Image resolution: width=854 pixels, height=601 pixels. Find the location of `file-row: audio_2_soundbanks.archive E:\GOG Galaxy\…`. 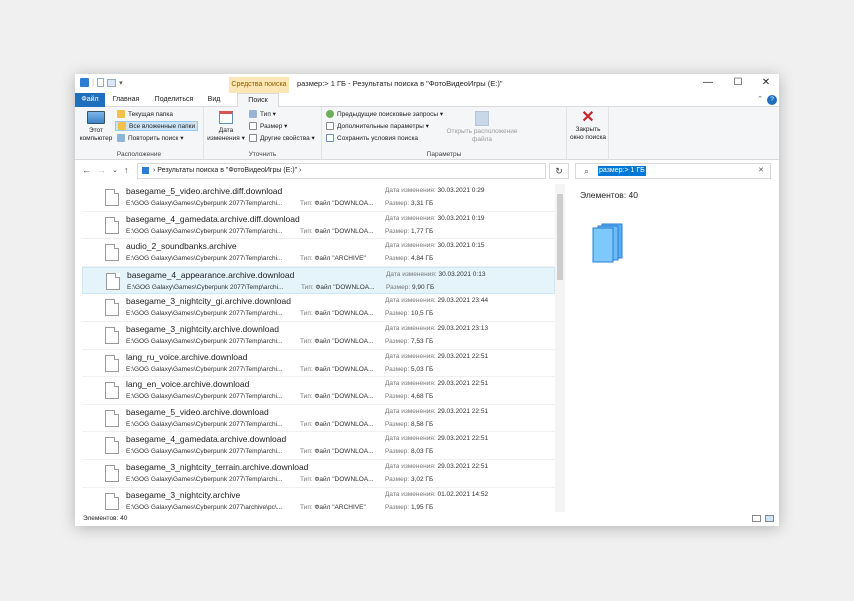

file-row: audio_2_soundbanks.archive E:\GOG Galaxy\… is located at coordinates (318, 253).